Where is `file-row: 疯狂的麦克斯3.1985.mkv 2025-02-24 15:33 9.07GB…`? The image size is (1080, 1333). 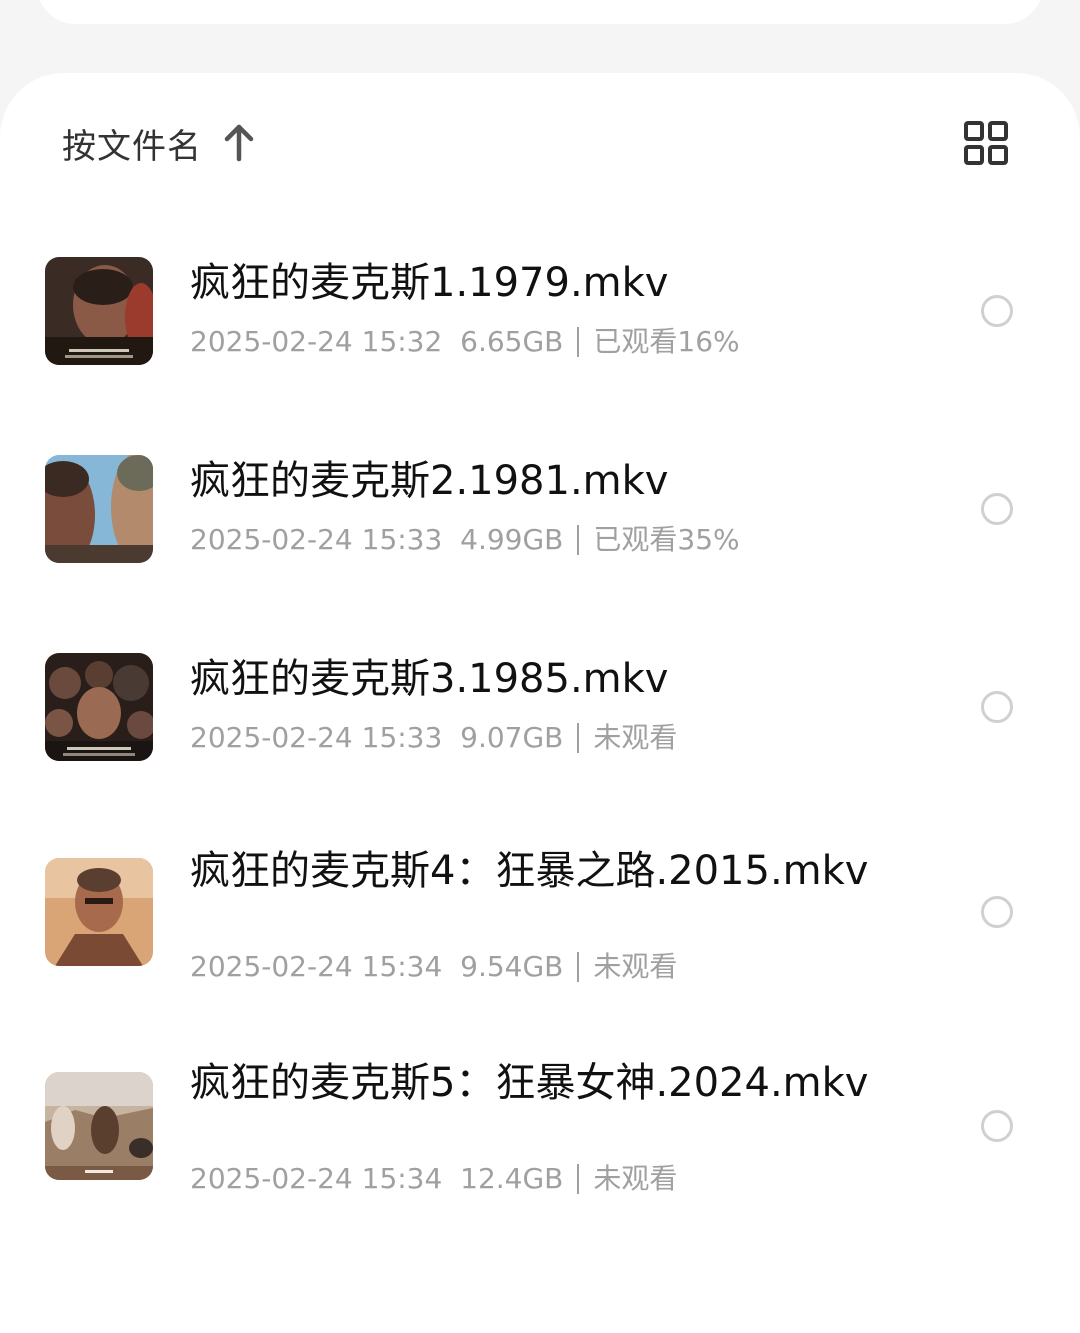 file-row: 疯狂的麦克斯3.1985.mkv 2025-02-24 15:33 9.07GB… is located at coordinates (540, 706).